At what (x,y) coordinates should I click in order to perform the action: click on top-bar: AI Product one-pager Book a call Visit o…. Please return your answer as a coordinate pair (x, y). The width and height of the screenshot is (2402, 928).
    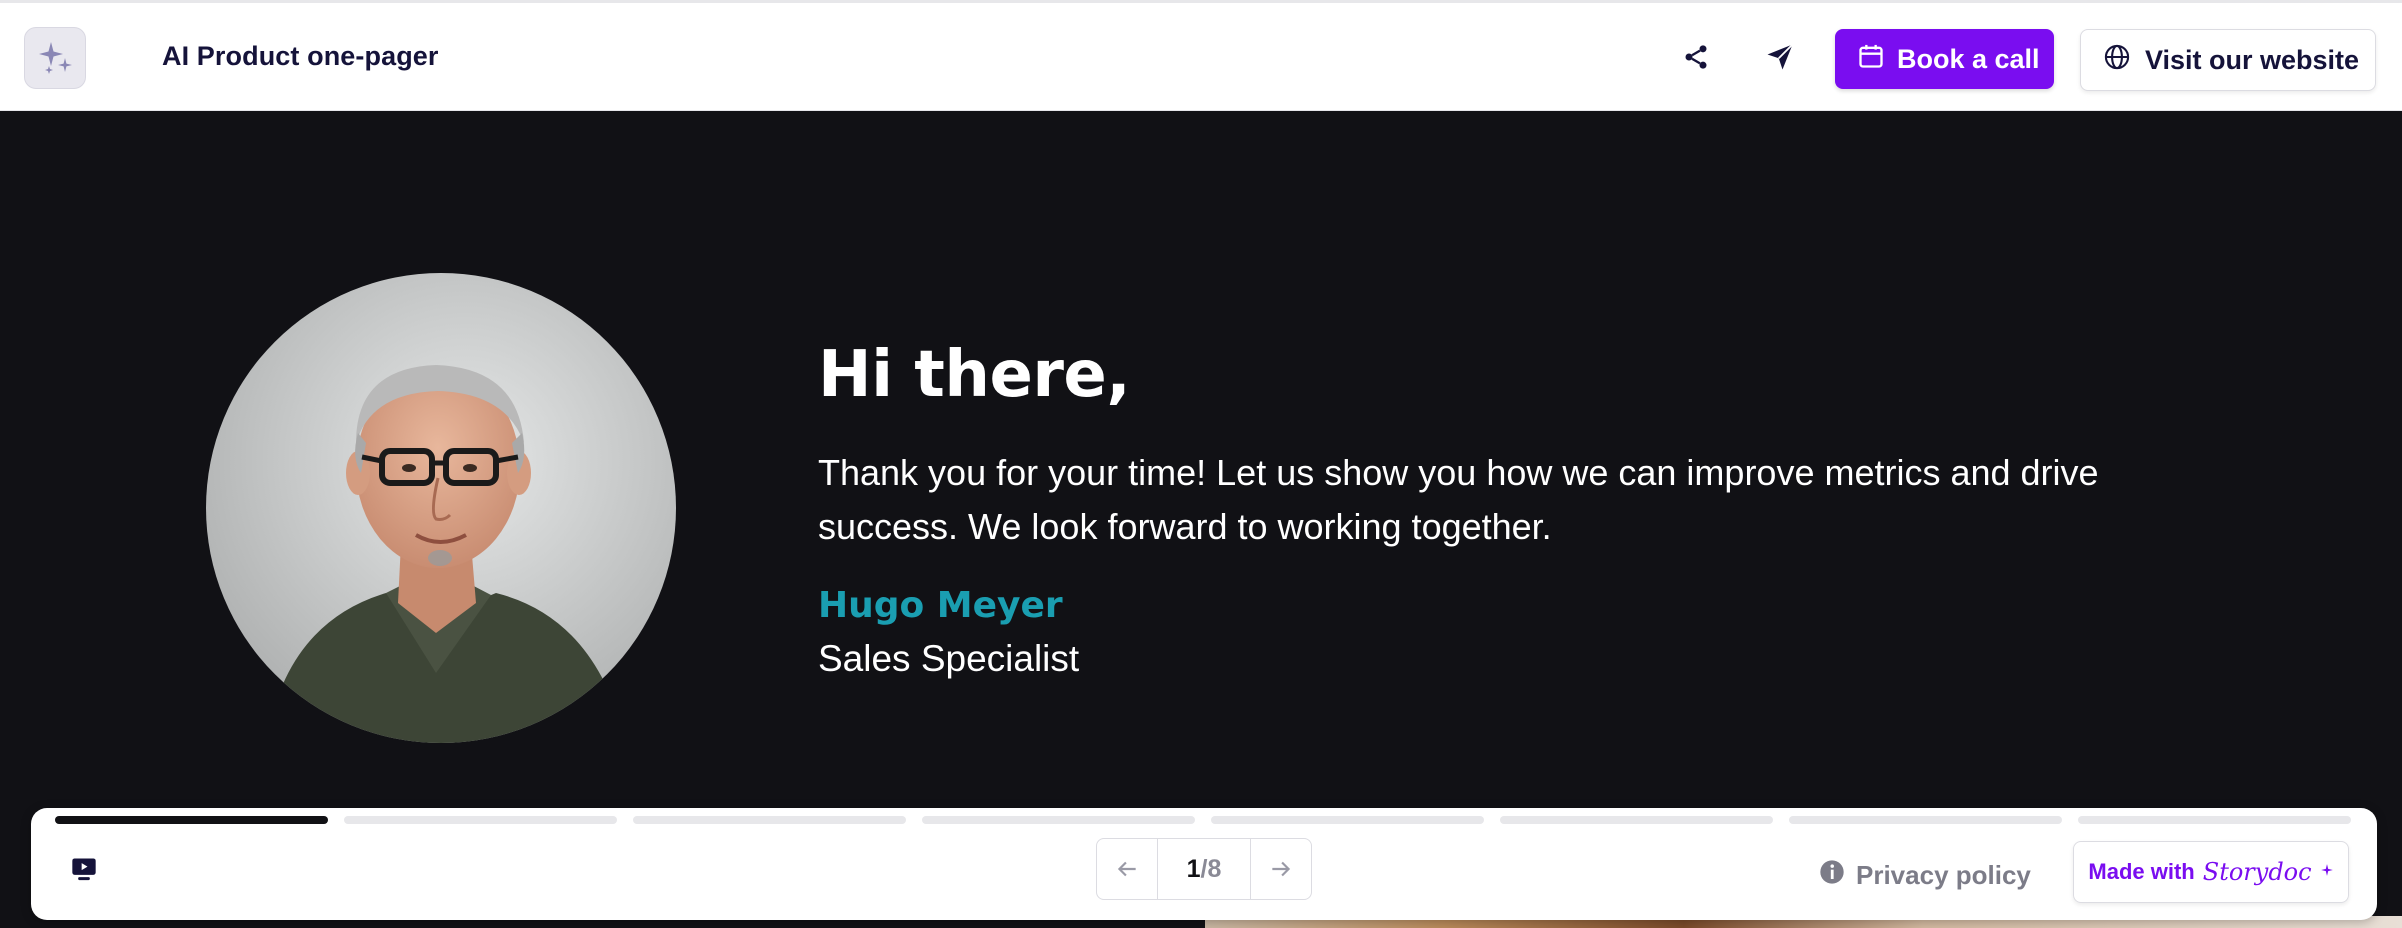
    Looking at the image, I should click on (1201, 55).